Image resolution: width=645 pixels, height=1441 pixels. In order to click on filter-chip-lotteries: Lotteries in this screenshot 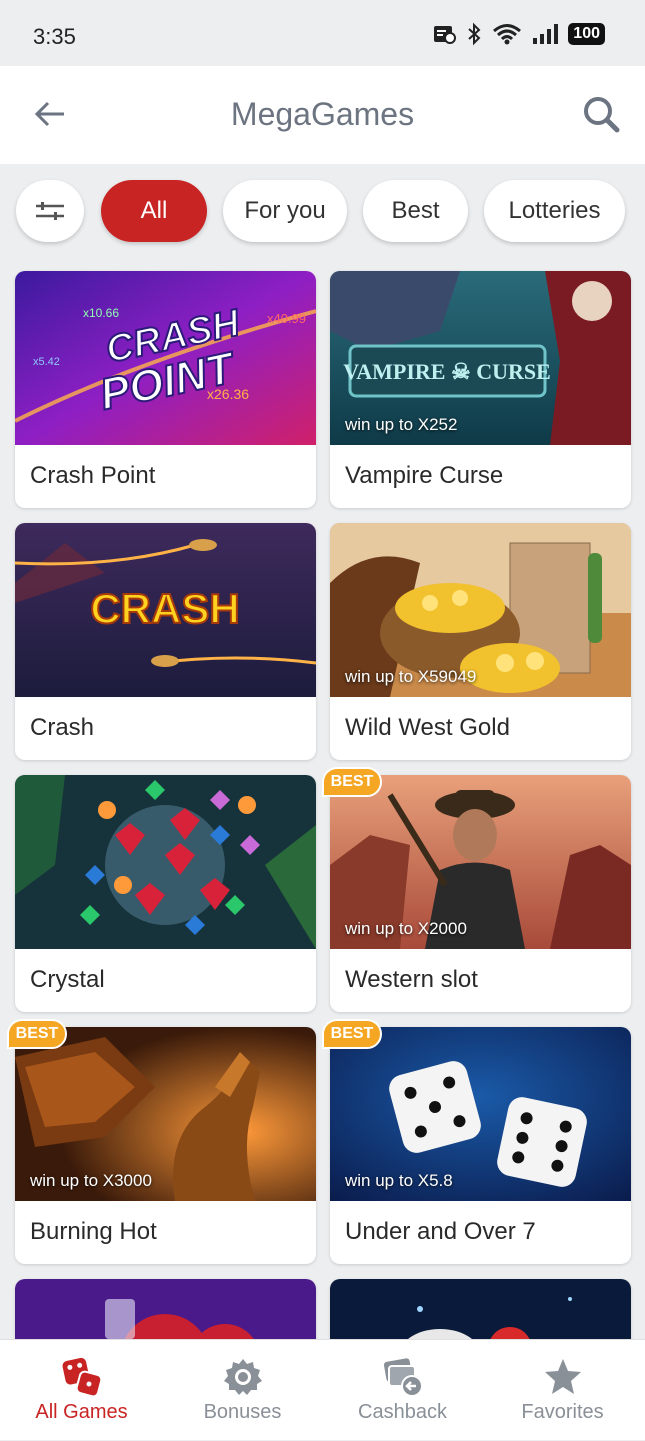, I will do `click(554, 211)`.